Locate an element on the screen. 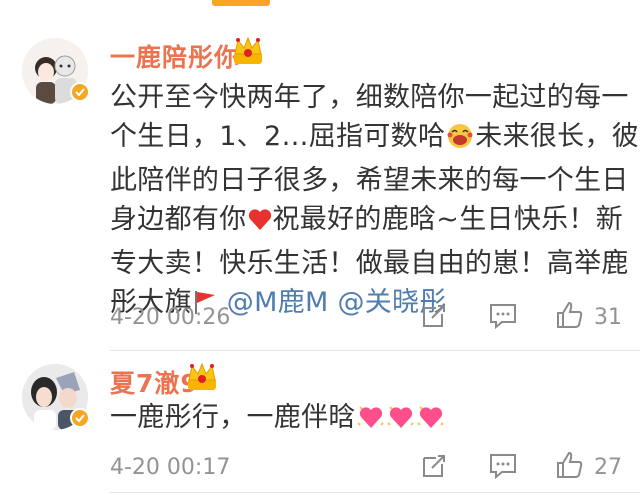 The height and width of the screenshot is (495, 640). like-count: 27 is located at coordinates (608, 467).